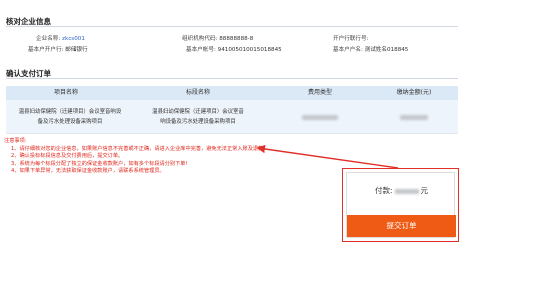 The image size is (554, 297). I want to click on payment-unit: 元, so click(424, 190).